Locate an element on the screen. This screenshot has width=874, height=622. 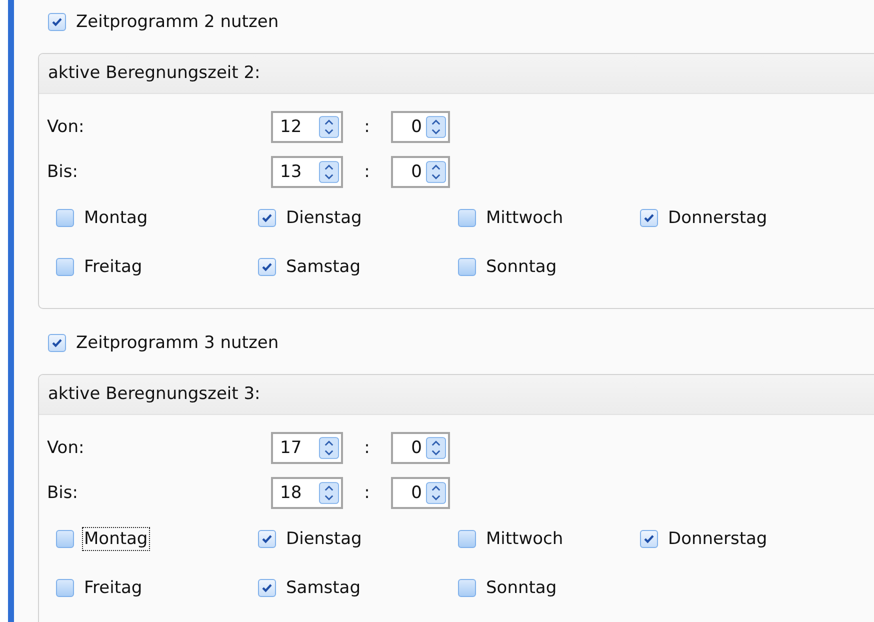
spinner-field: 18 is located at coordinates (307, 492).